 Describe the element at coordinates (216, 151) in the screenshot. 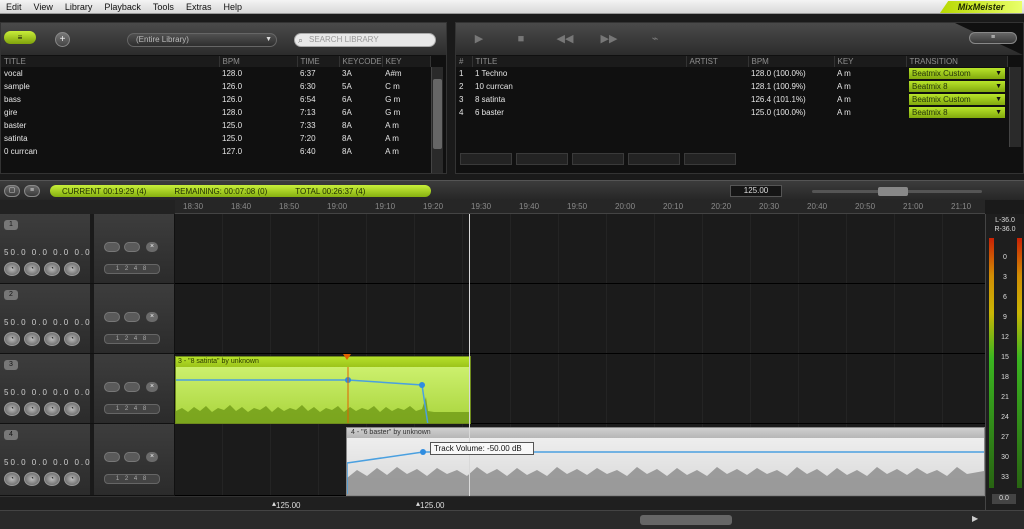

I see `table-row: 0 currcan 127.0 6:40 8A A m` at that location.